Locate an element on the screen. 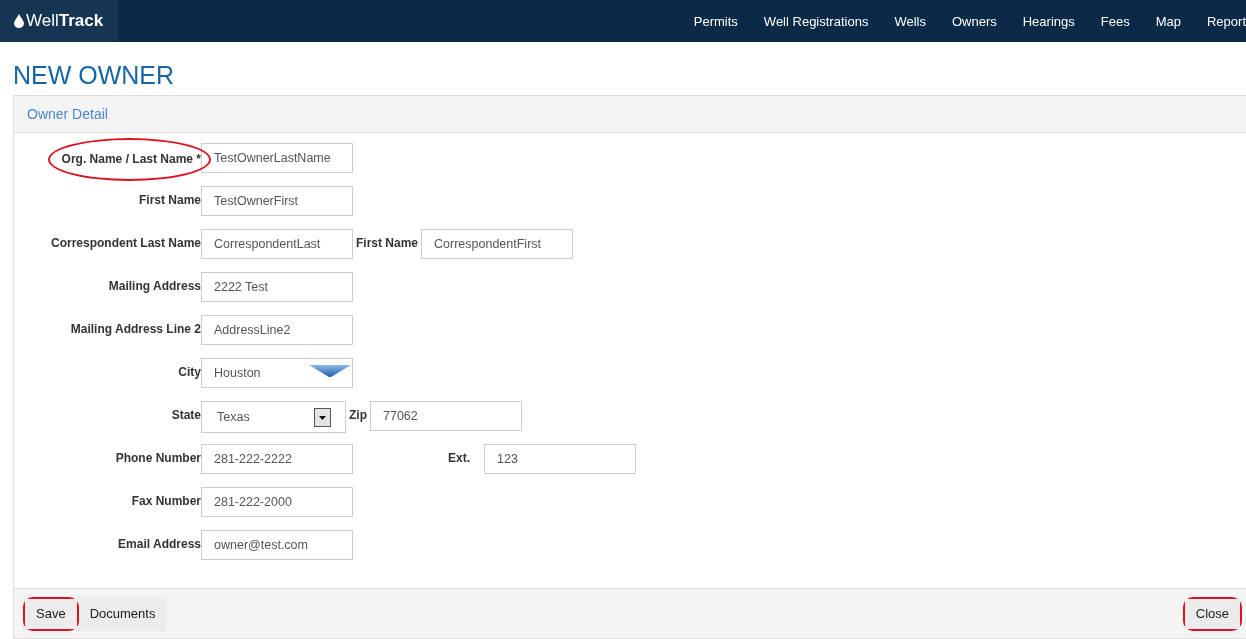 The width and height of the screenshot is (1246, 639). brand-logo: WellTrack is located at coordinates (59, 21).